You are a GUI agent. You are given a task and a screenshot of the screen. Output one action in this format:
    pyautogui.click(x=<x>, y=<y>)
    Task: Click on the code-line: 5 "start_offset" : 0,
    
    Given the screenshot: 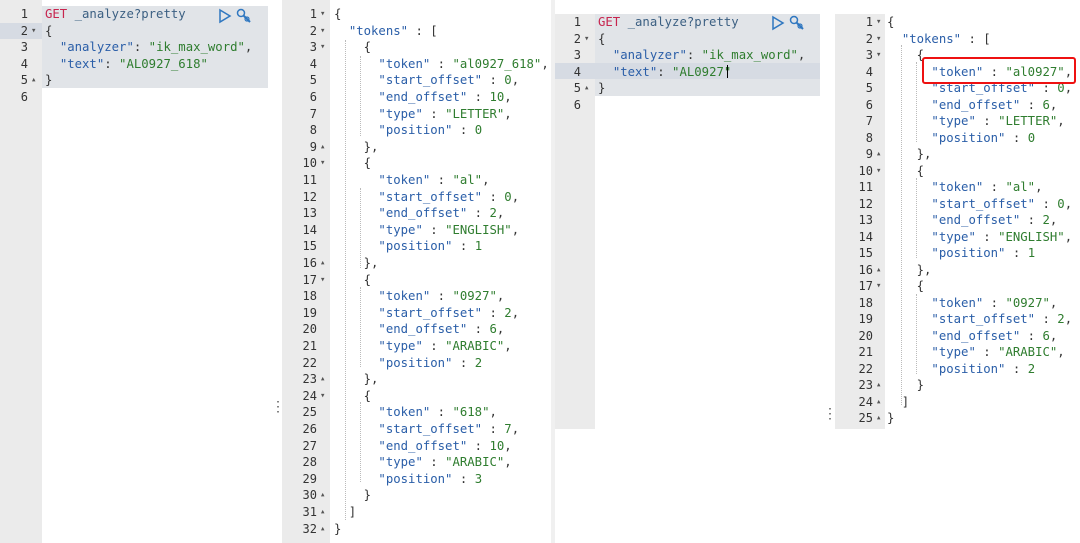 What is the action you would take?
    pyautogui.click(x=416, y=80)
    